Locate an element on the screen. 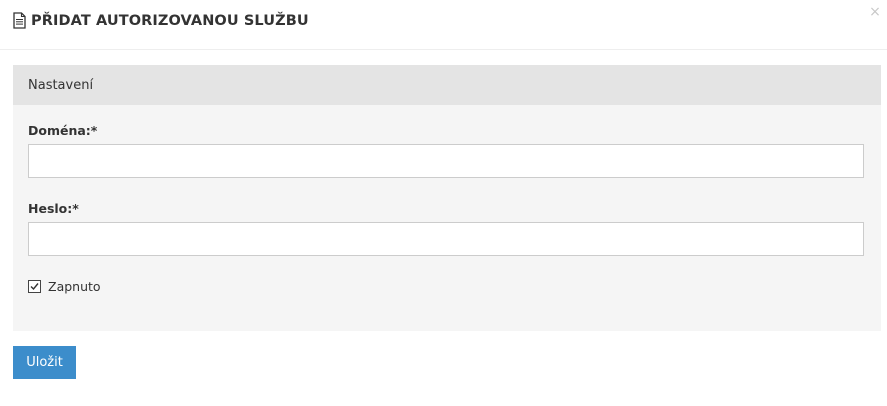 The image size is (887, 406). modal-title-wrap: PŘIDAT AUTORIZOVANOU SLUŽBU is located at coordinates (160, 20).